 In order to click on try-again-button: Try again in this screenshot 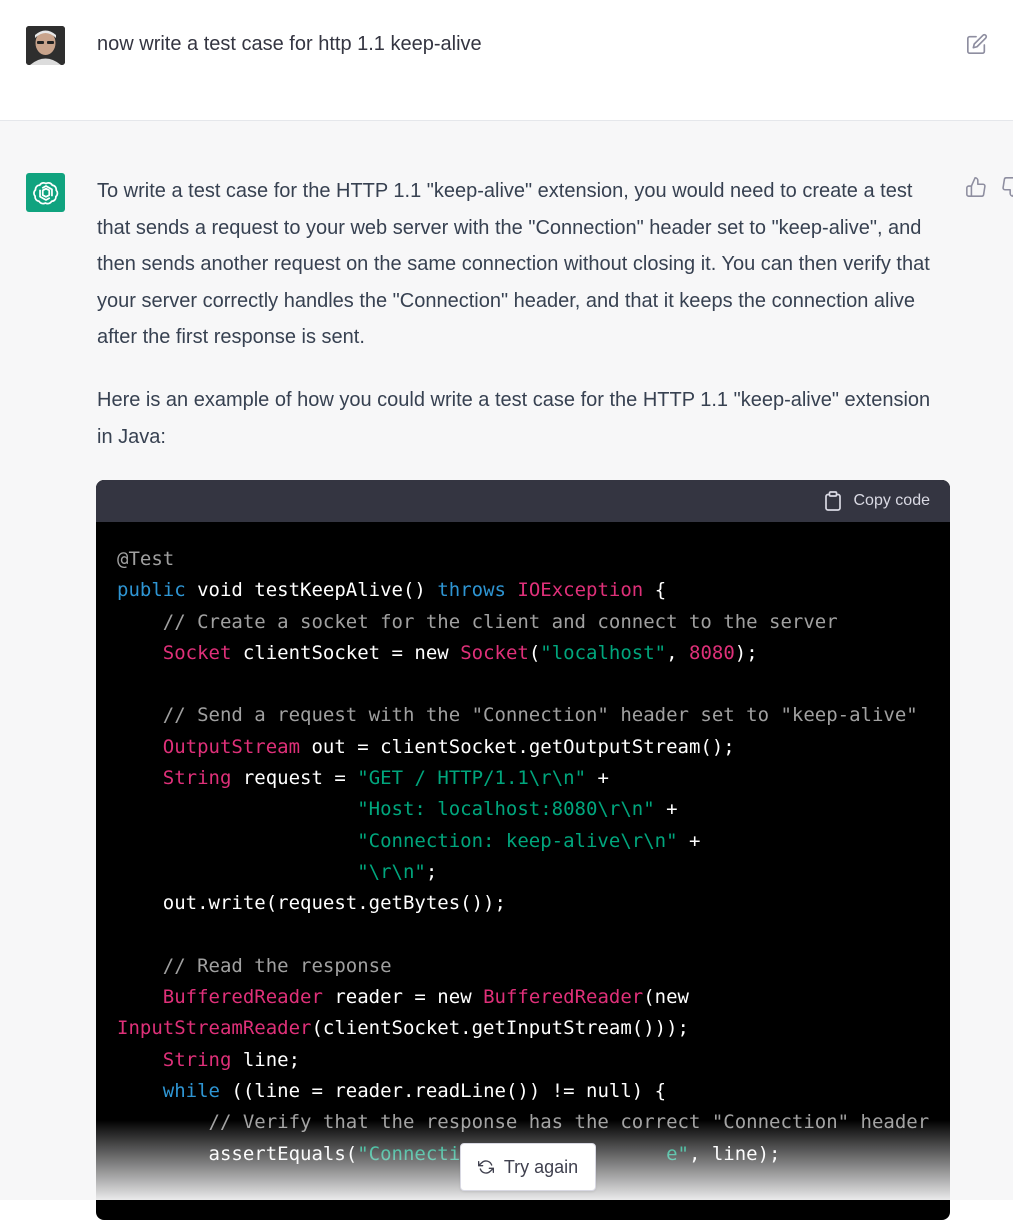, I will do `click(528, 1167)`.